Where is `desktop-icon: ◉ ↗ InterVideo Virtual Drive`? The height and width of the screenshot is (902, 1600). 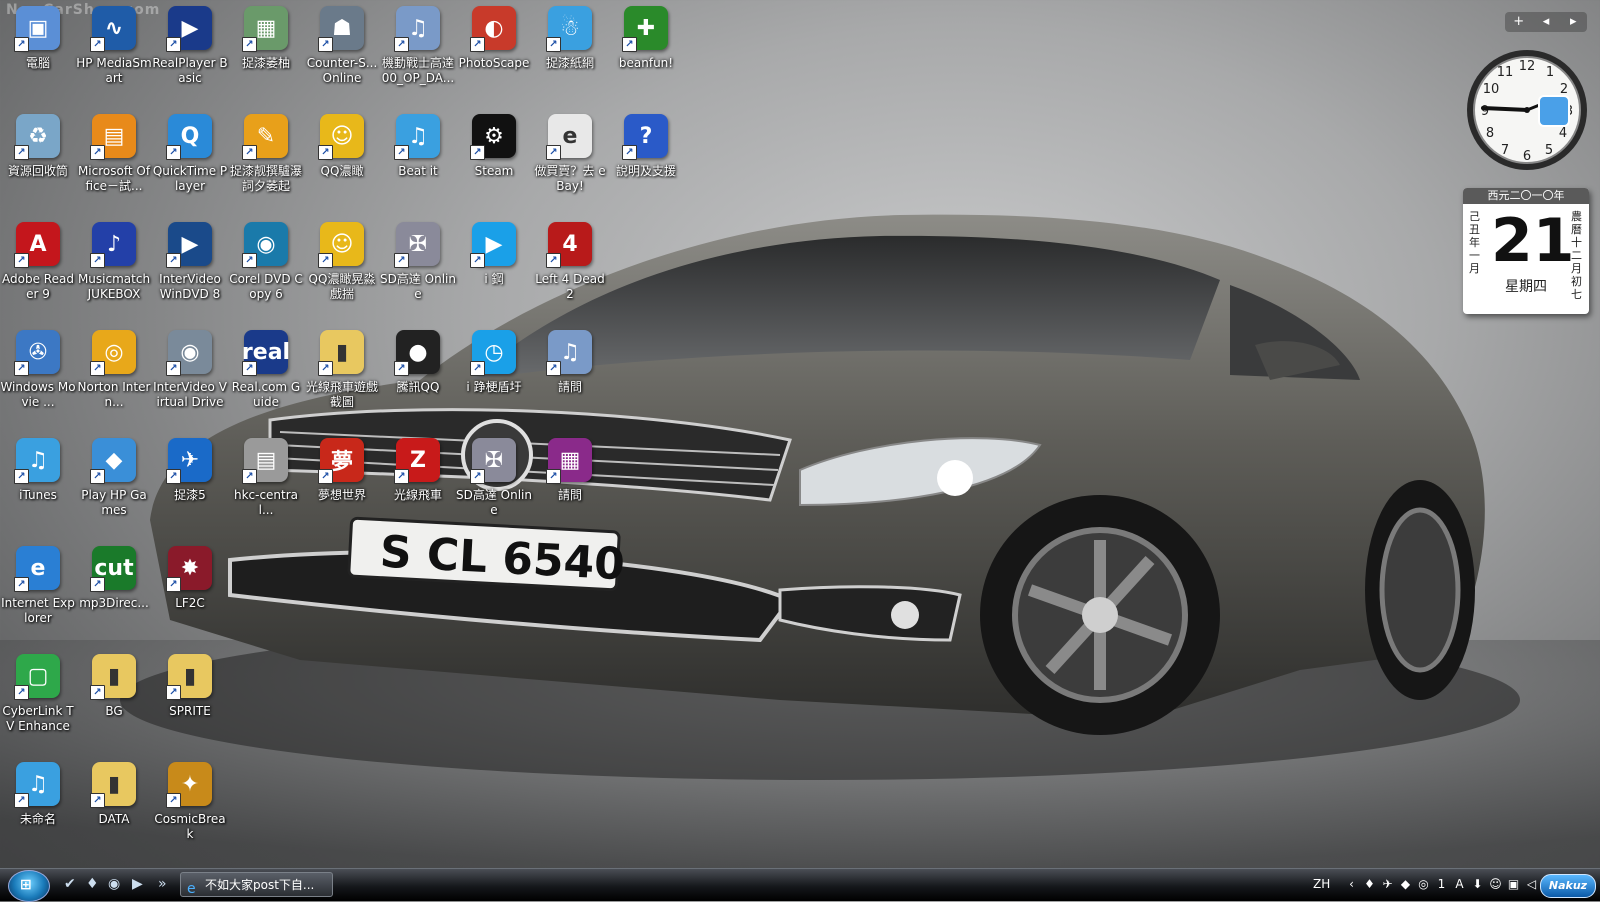 desktop-icon: ◉ ↗ InterVideo Virtual Drive is located at coordinates (190, 378).